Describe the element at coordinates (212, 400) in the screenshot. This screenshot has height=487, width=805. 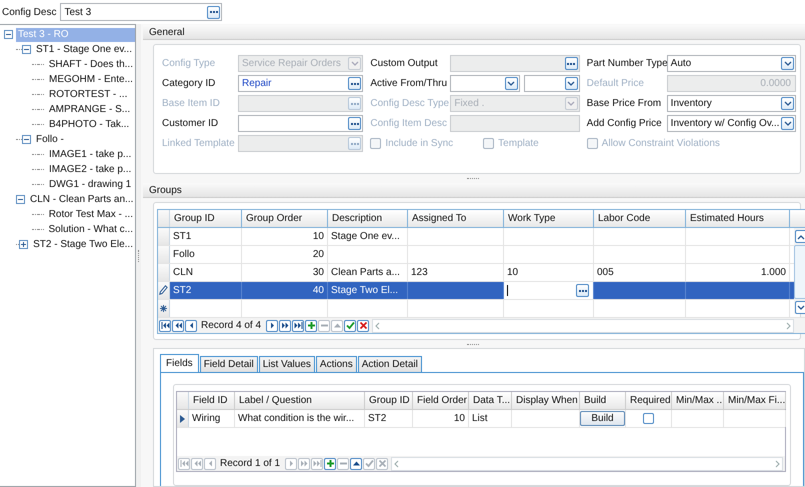
I see `column-header: Field ID` at that location.